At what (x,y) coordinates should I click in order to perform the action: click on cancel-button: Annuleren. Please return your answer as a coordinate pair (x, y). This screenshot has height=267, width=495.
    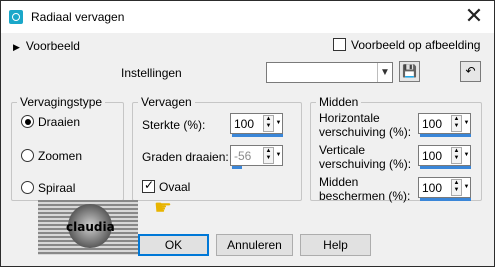
    Looking at the image, I should click on (254, 245).